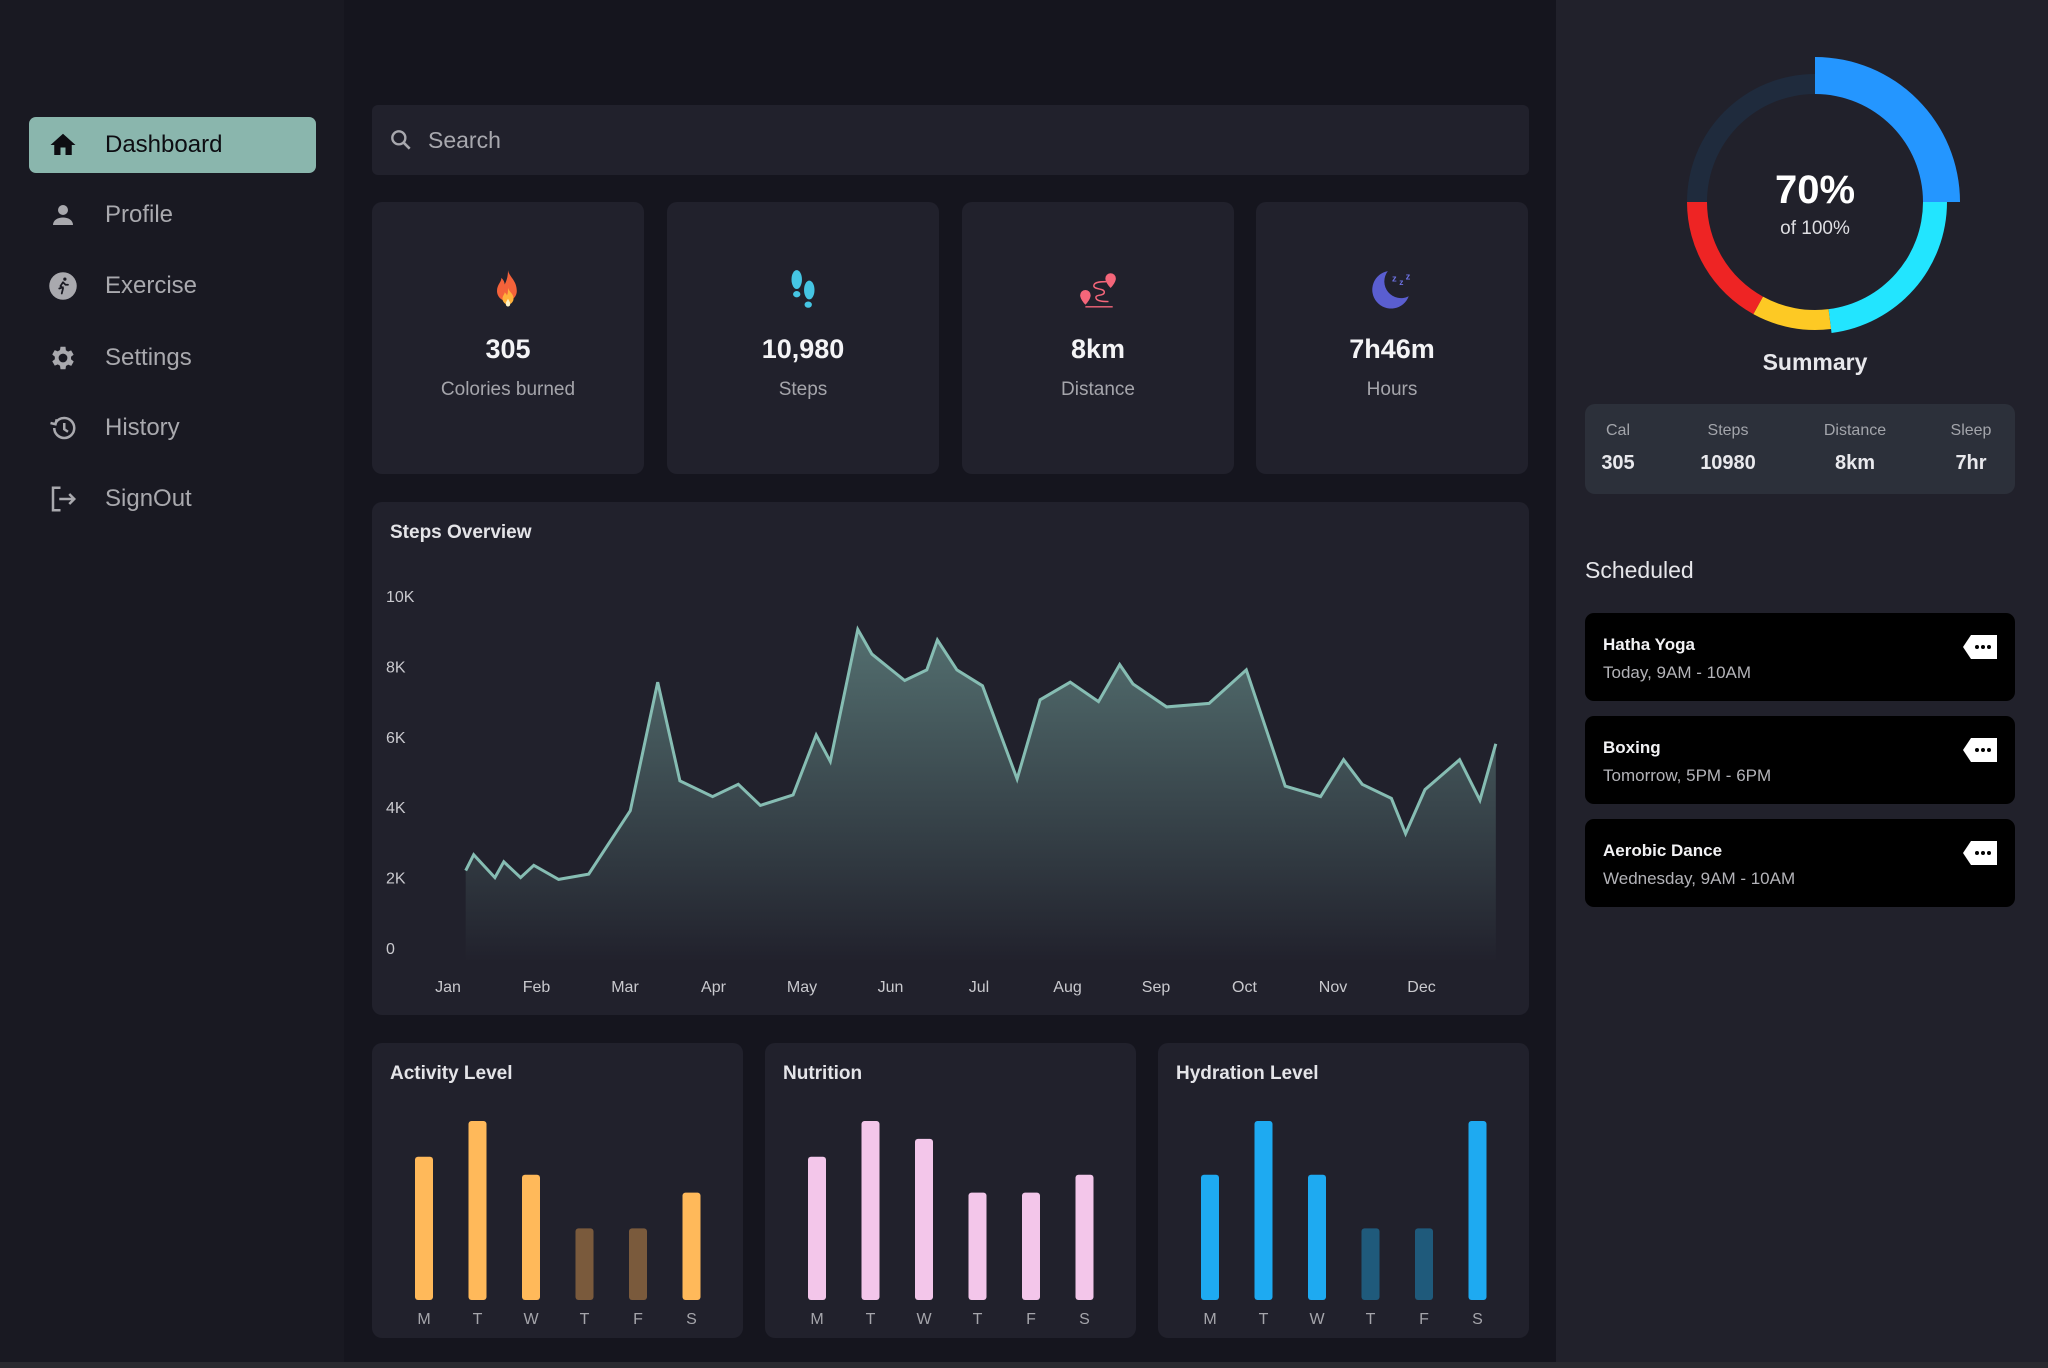 Image resolution: width=2048 pixels, height=1368 pixels. I want to click on summary-col-cal: Cal 305, so click(1618, 448).